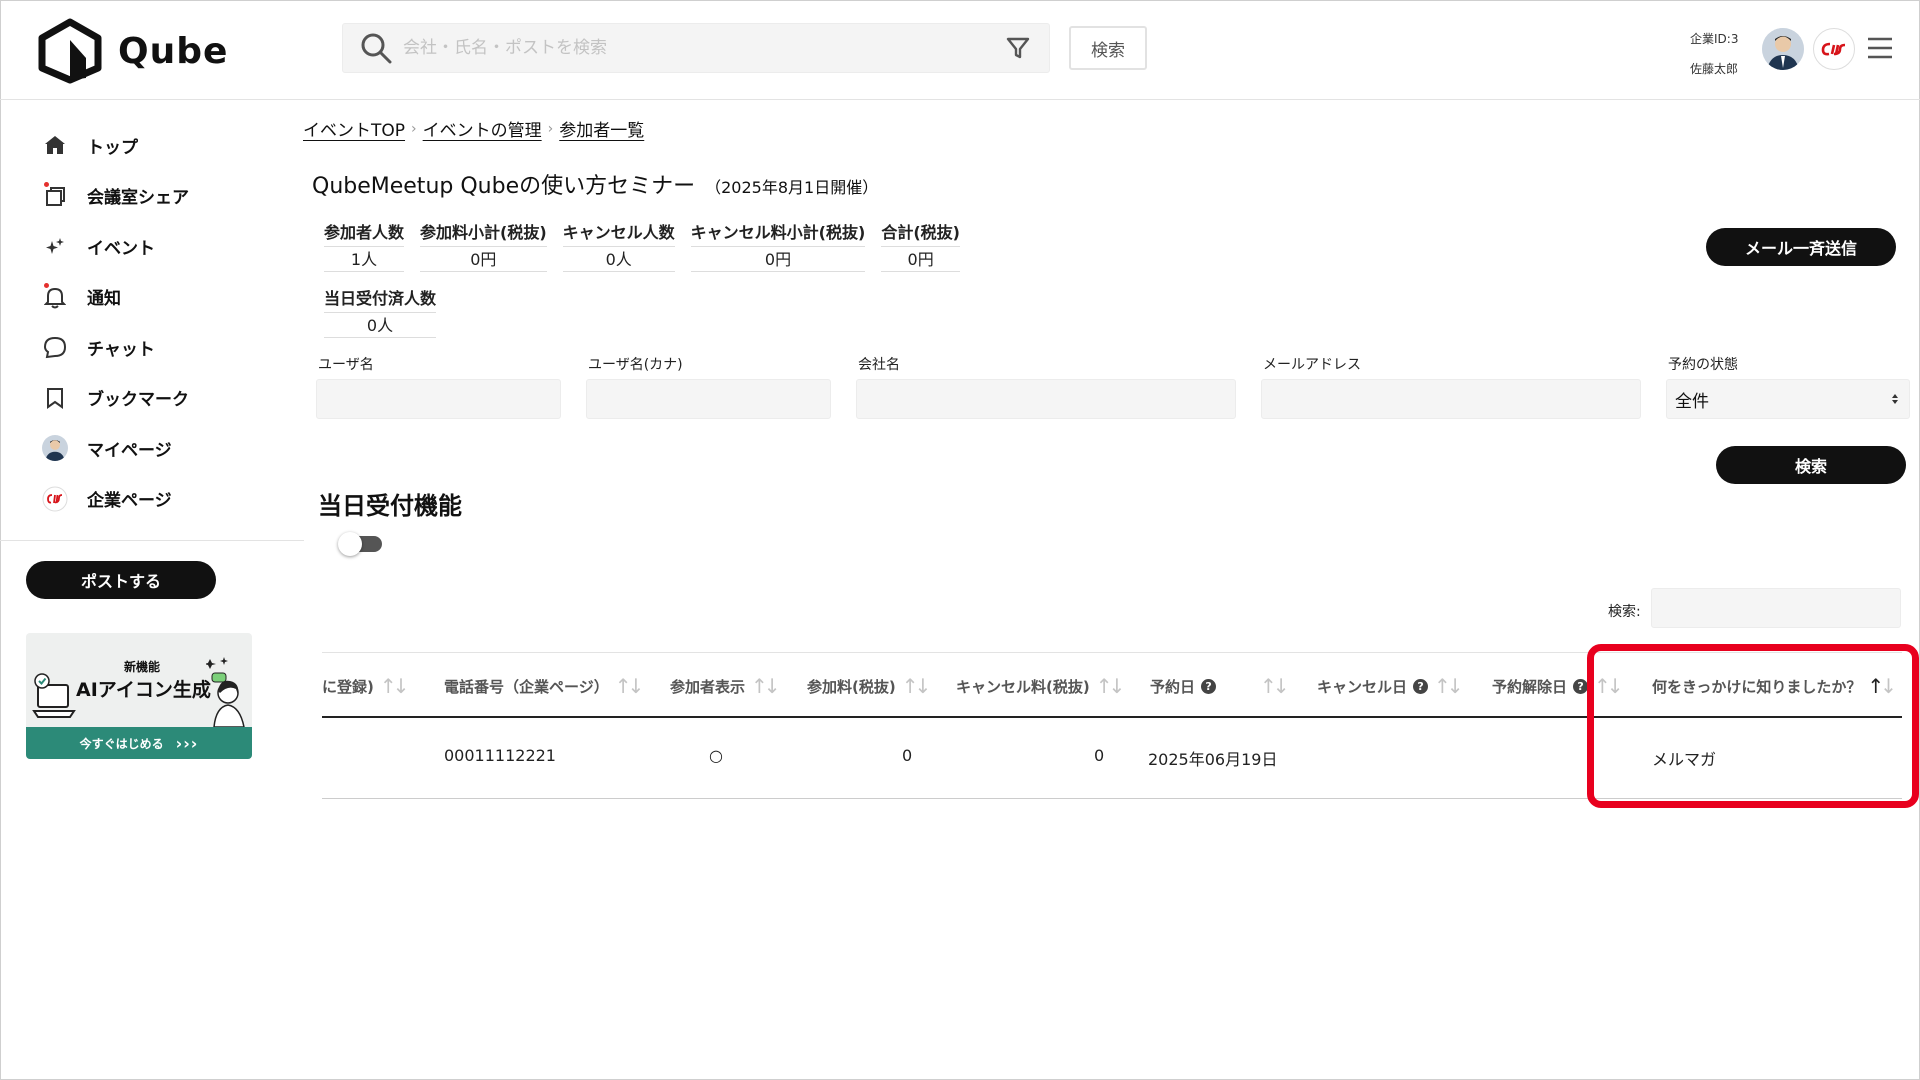  What do you see at coordinates (139, 743) in the screenshot?
I see `banner-cta: 今すぐはじめる ›››` at bounding box center [139, 743].